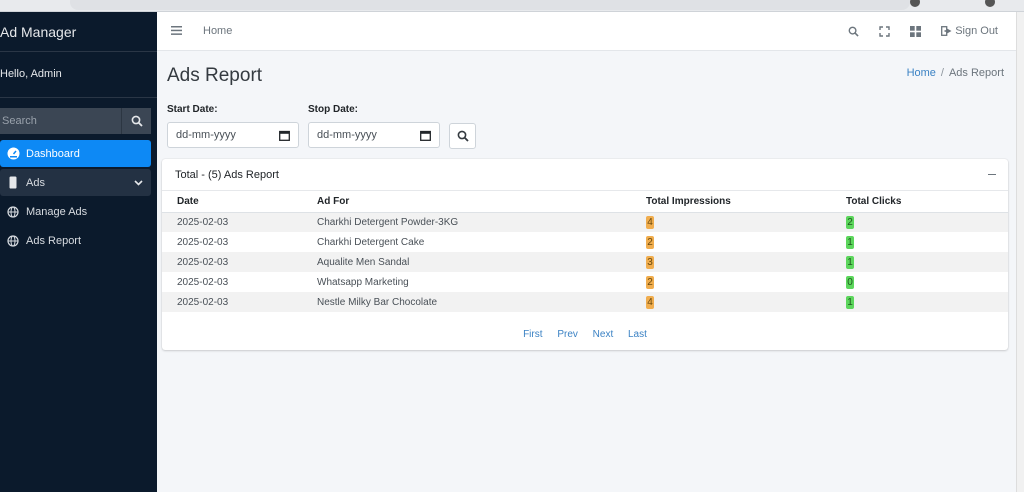 Image resolution: width=1024 pixels, height=492 pixels. I want to click on sidebar-item-label: Manage Ads, so click(57, 211).